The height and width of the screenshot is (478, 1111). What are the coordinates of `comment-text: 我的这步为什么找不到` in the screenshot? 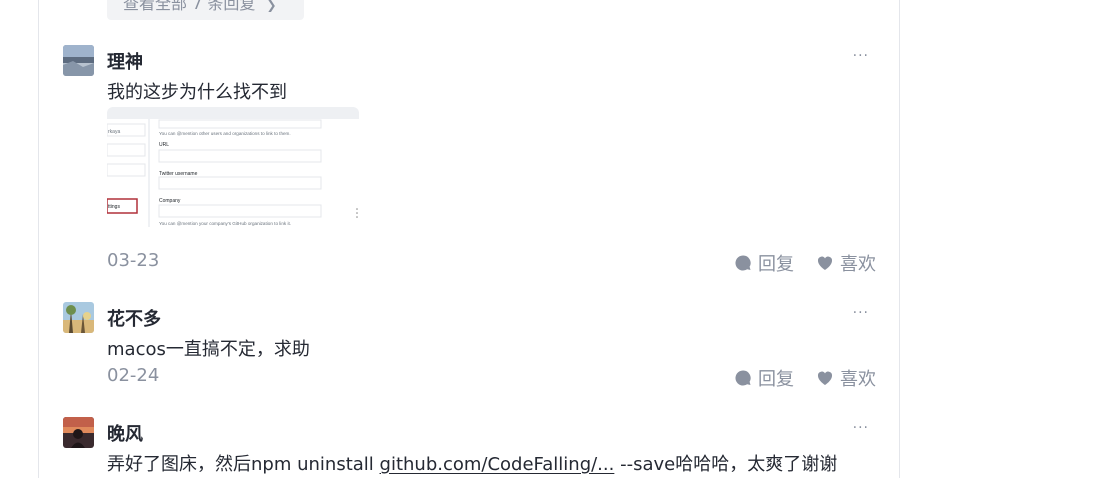 It's located at (197, 92).